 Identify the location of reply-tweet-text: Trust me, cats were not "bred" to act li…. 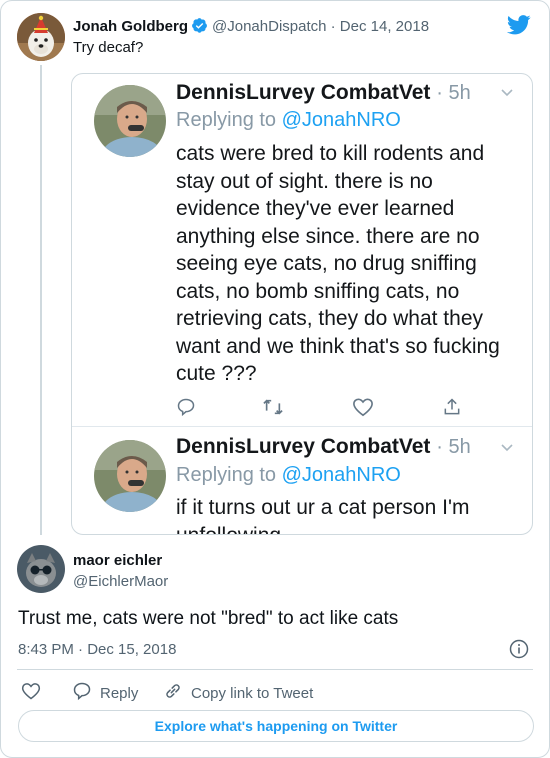
(208, 618).